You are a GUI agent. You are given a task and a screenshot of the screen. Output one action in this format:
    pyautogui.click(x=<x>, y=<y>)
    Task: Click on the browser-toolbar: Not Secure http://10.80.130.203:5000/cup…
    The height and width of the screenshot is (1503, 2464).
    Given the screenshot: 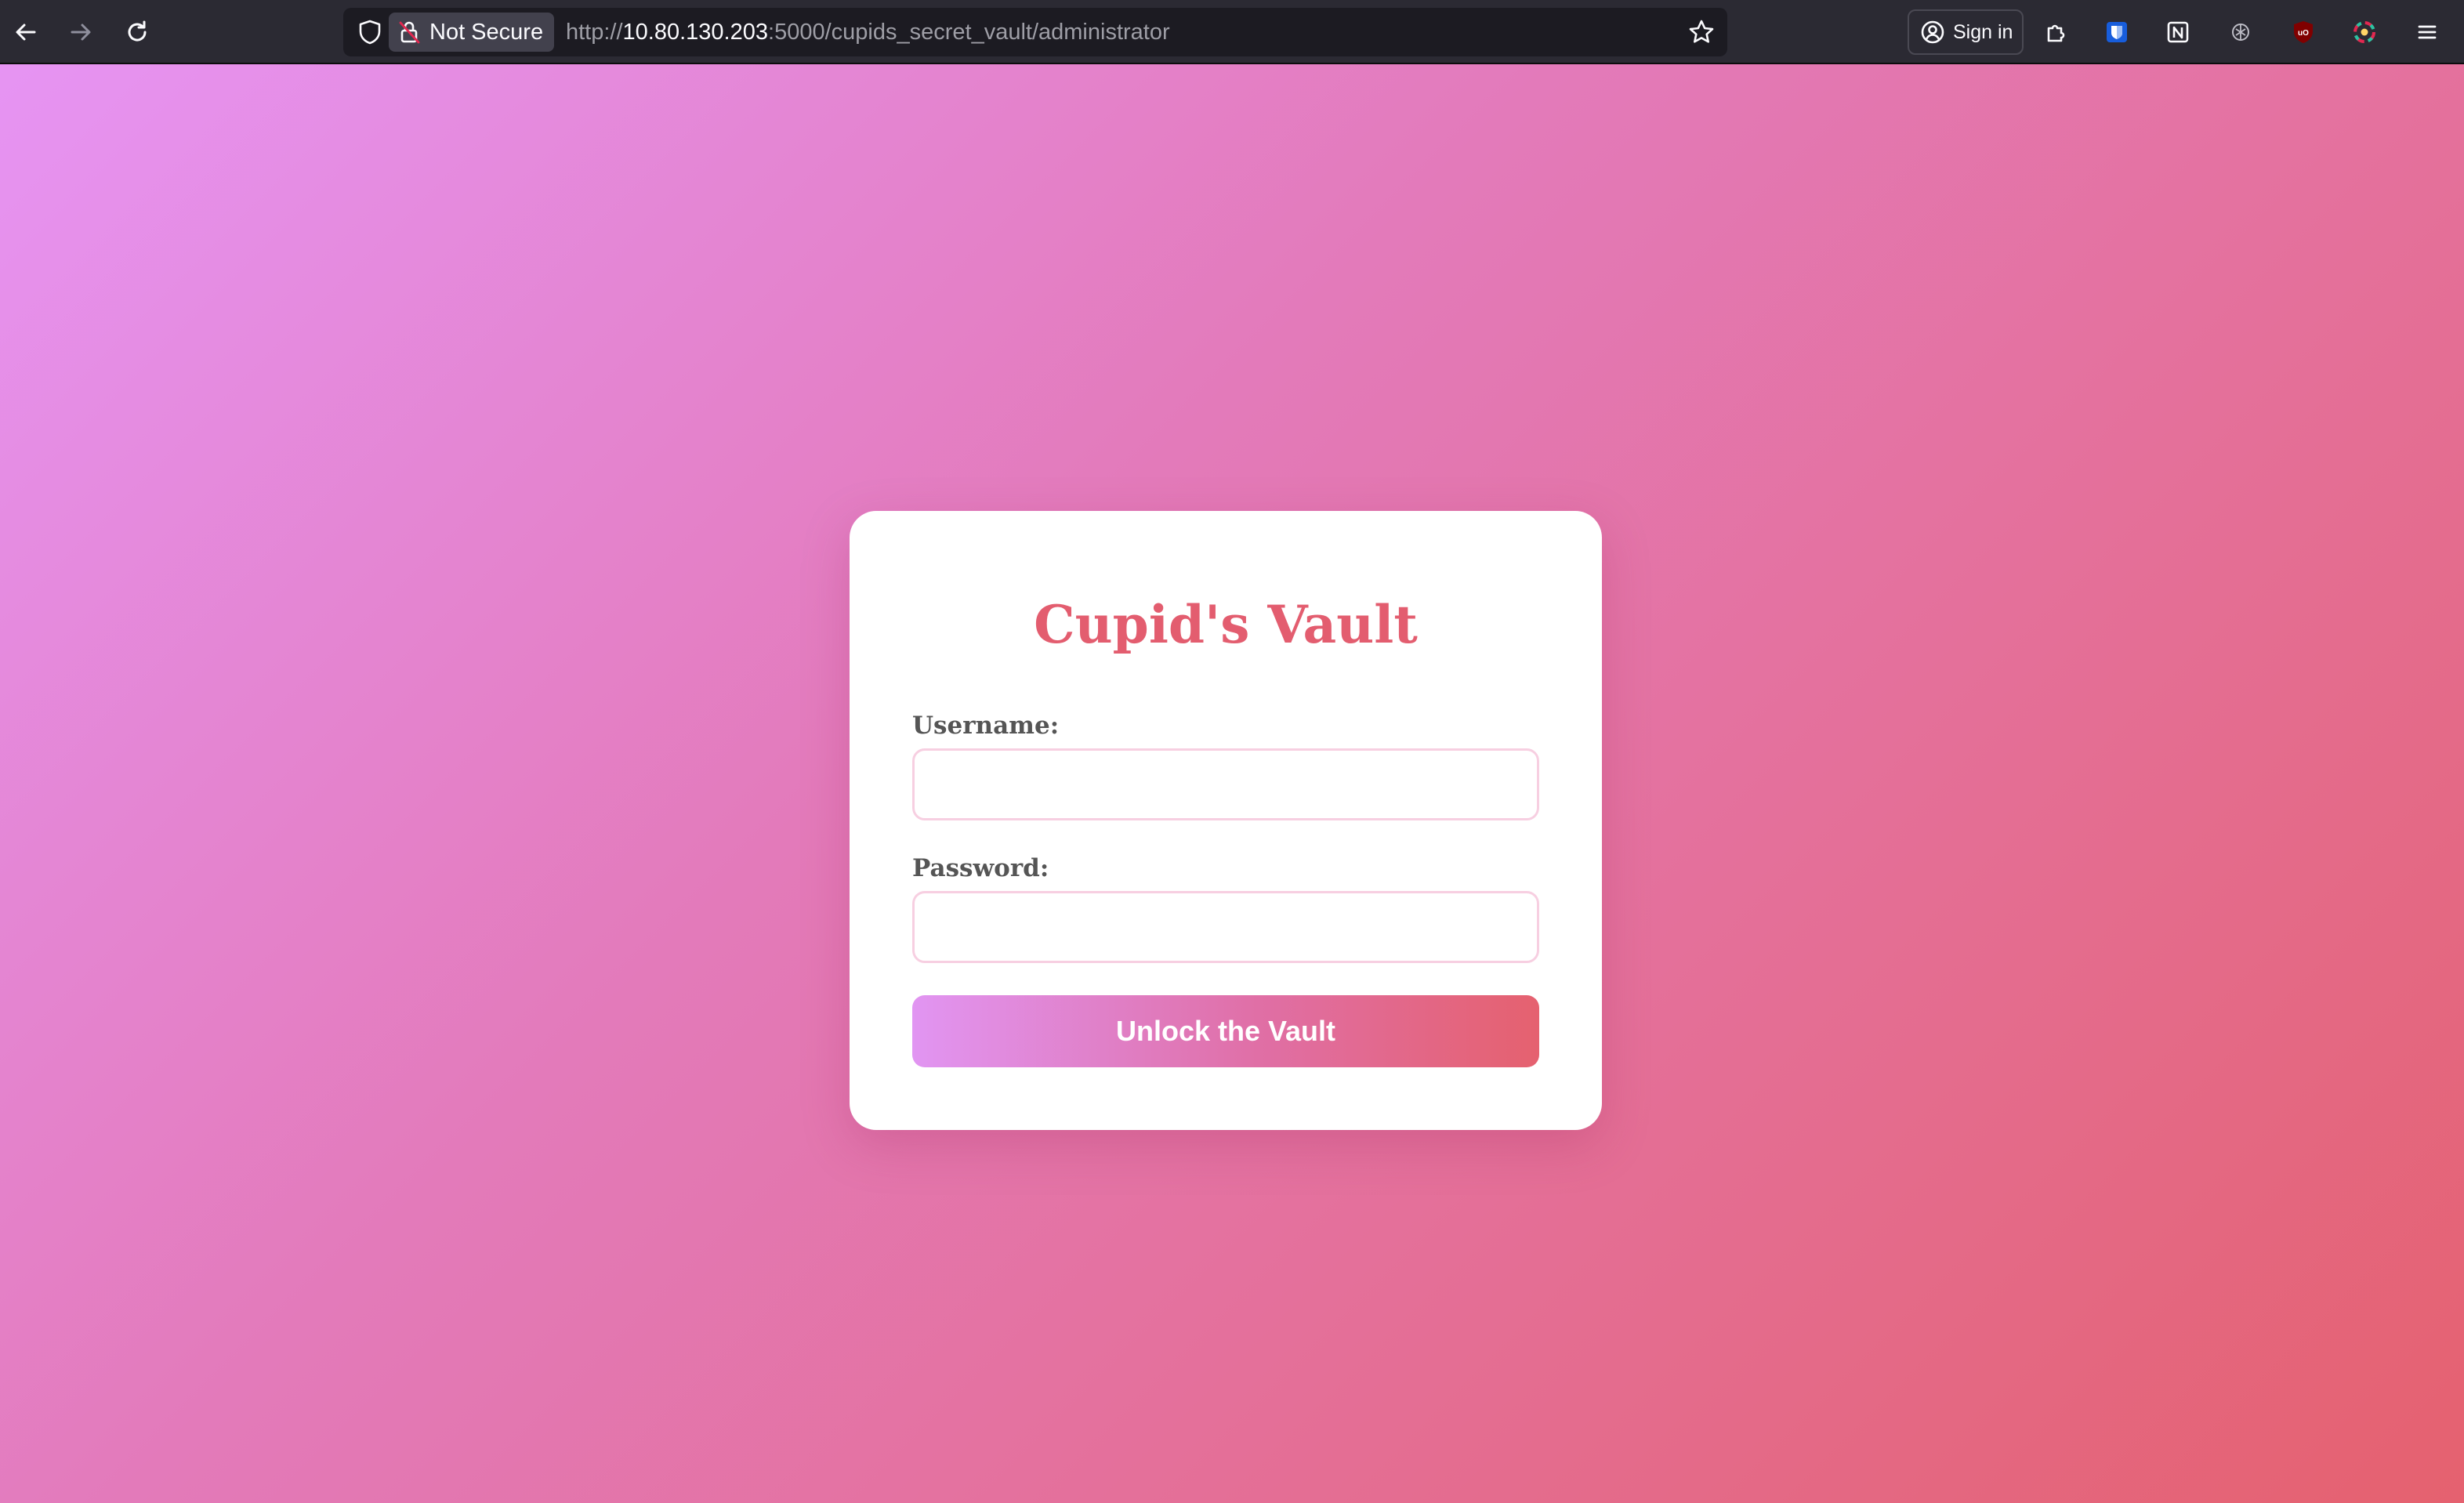 What is the action you would take?
    pyautogui.click(x=1232, y=32)
    